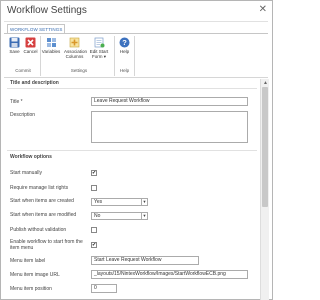  Describe the element at coordinates (35, 275) in the screenshot. I see `menu-item-image-url-label: Menu item image URL` at that location.